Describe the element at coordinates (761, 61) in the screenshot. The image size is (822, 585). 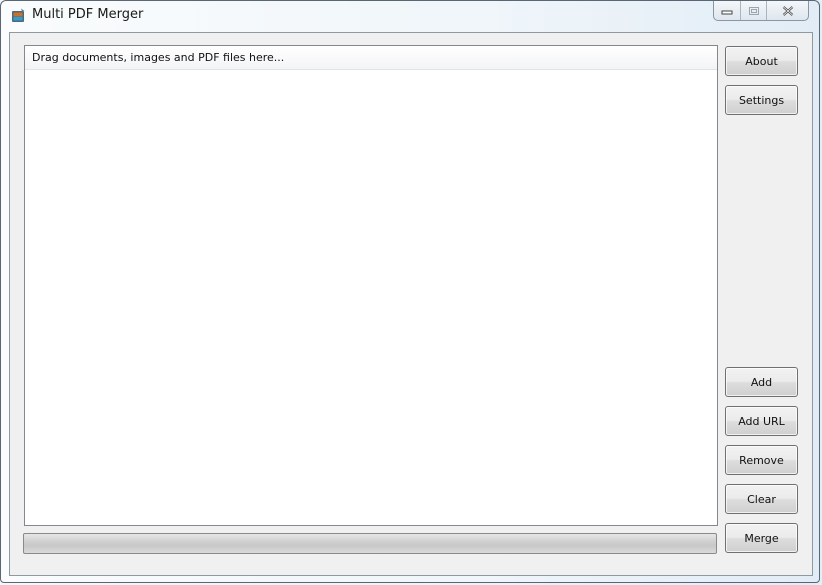
I see `about-button: About` at that location.